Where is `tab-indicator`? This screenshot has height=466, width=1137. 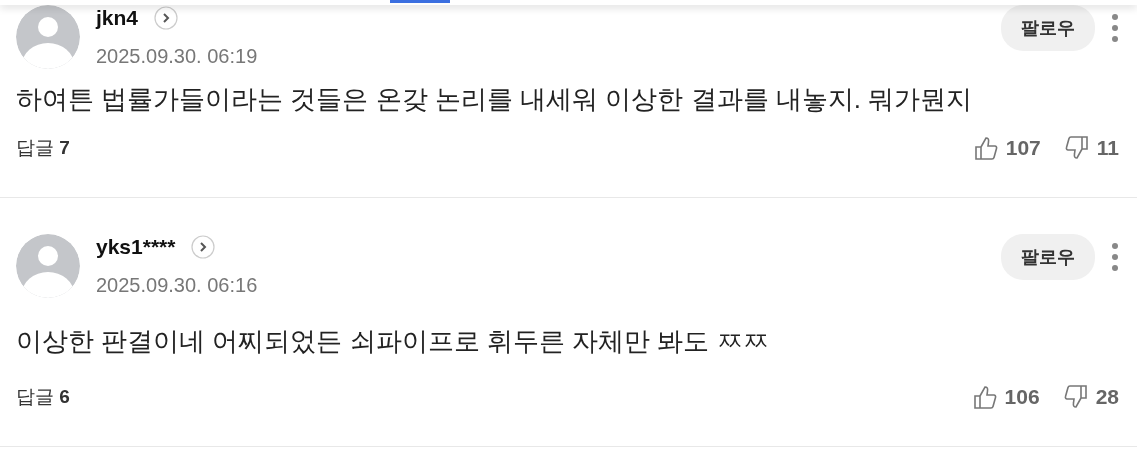
tab-indicator is located at coordinates (420, 1).